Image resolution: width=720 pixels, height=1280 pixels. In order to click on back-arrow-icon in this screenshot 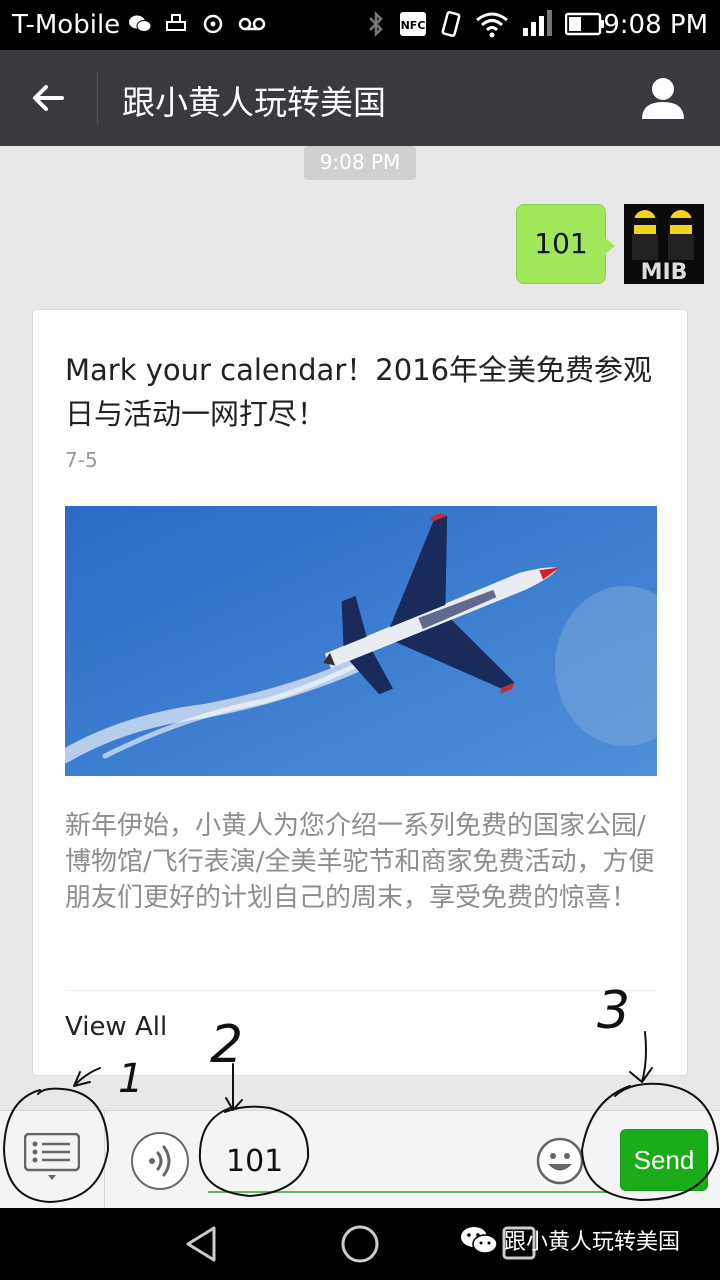, I will do `click(48, 98)`.